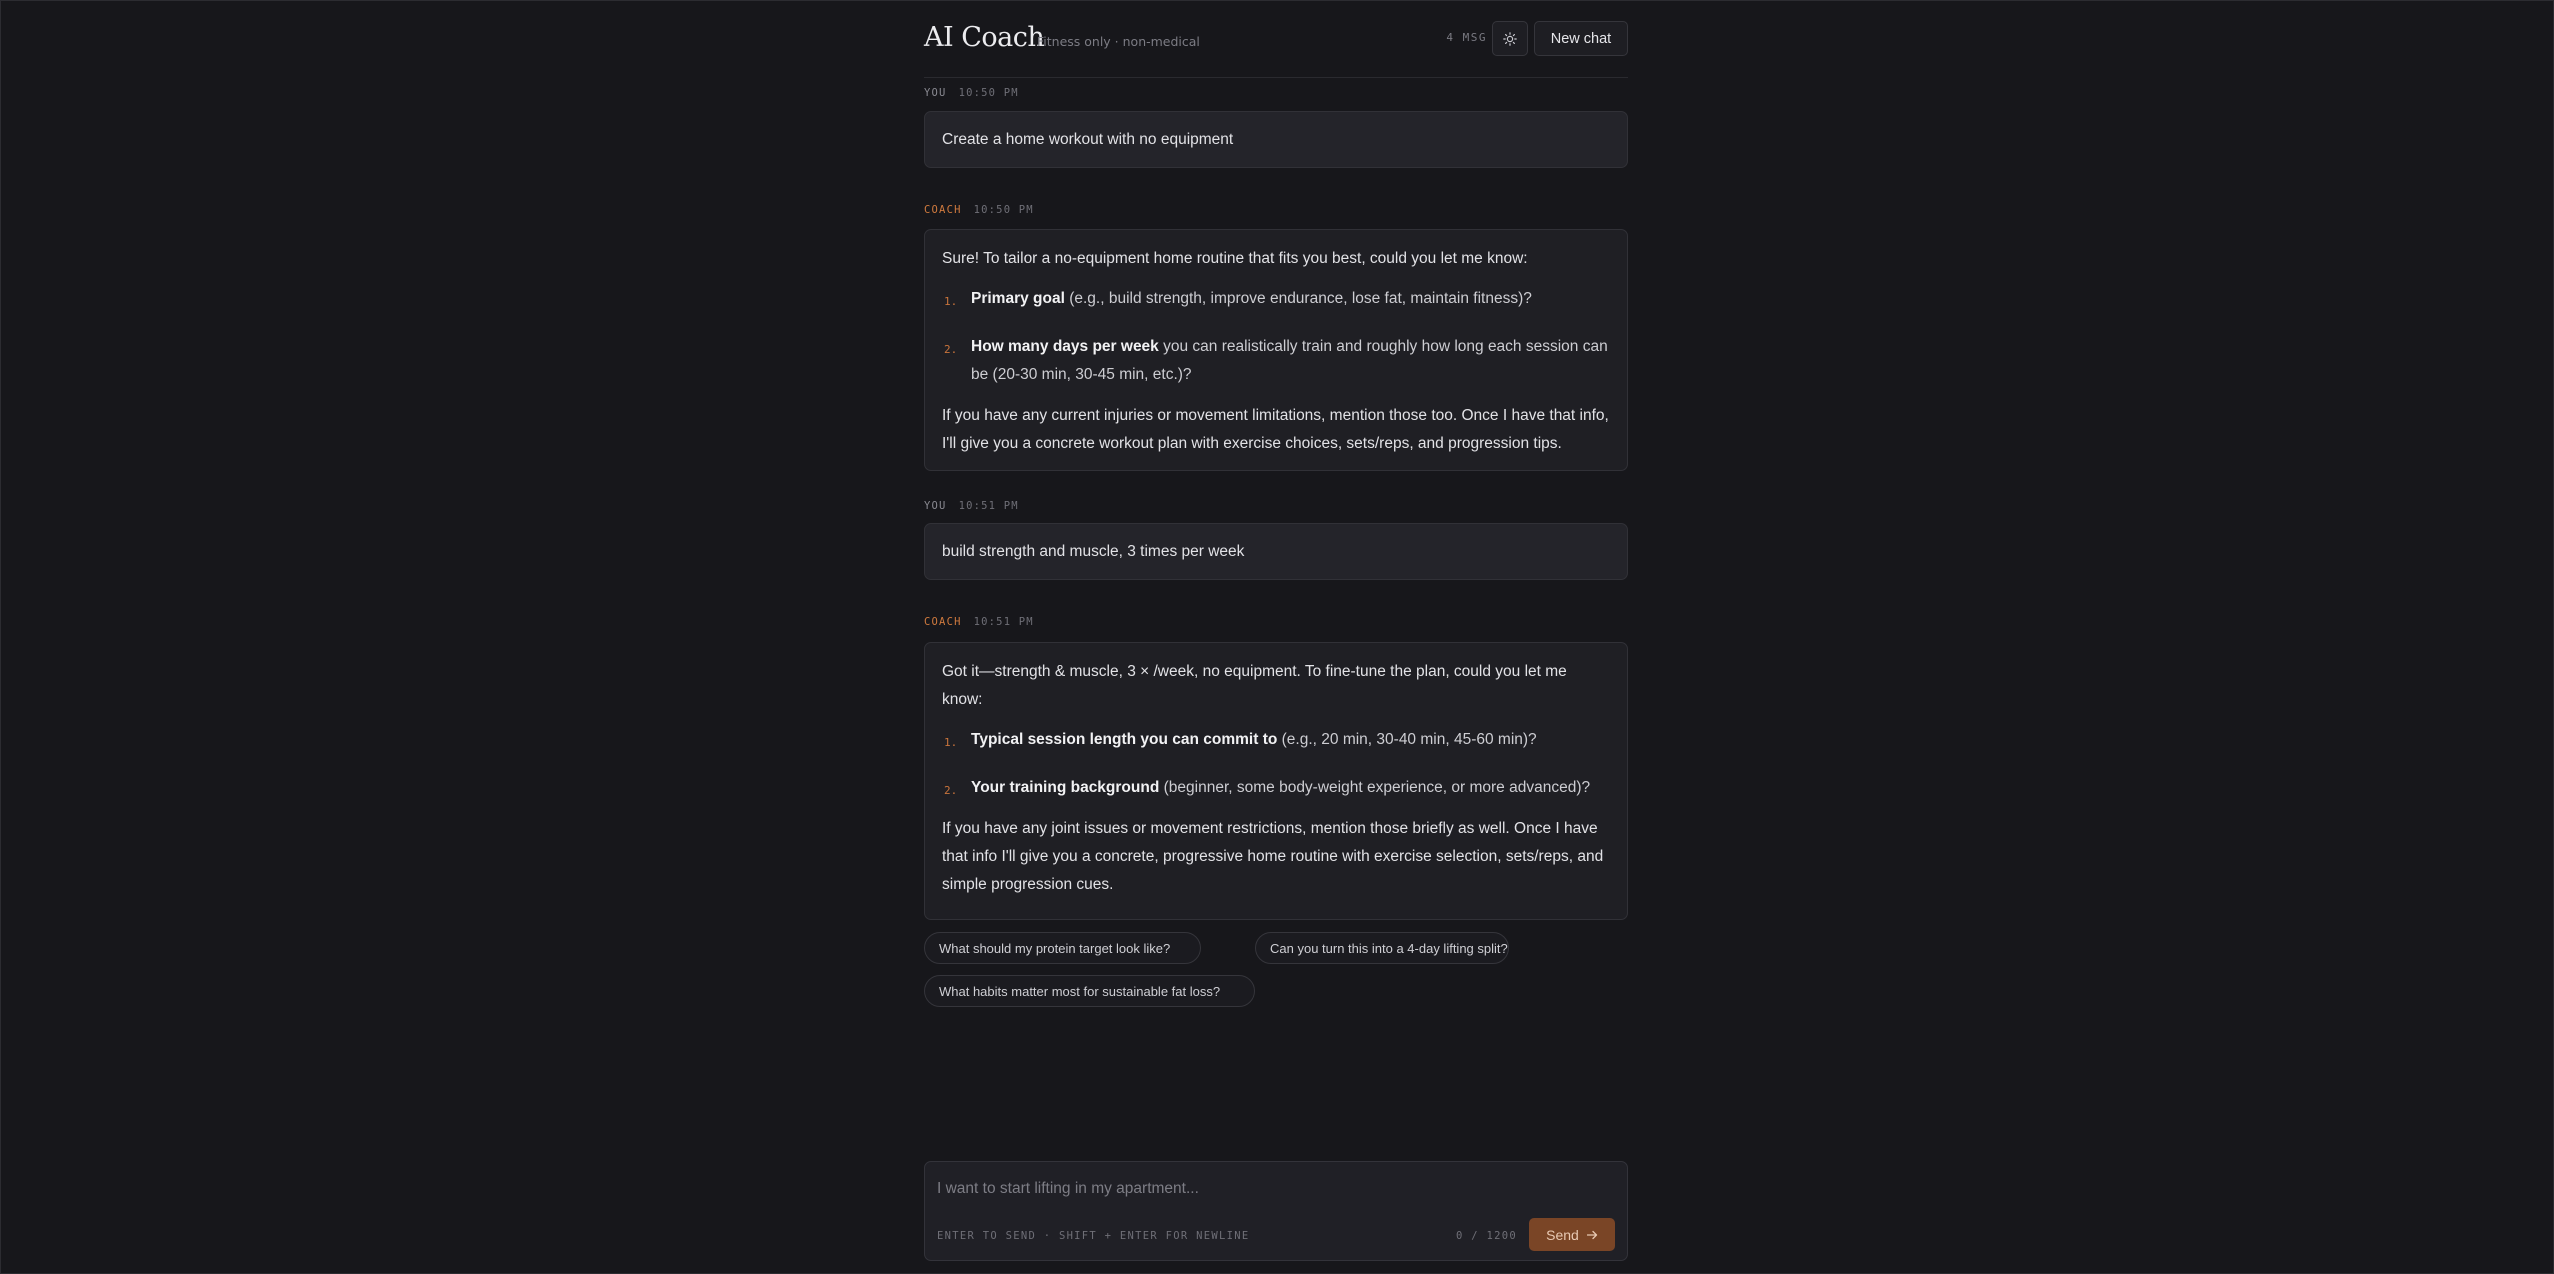  Describe the element at coordinates (1272, 1189) in the screenshot. I see `message-input` at that location.